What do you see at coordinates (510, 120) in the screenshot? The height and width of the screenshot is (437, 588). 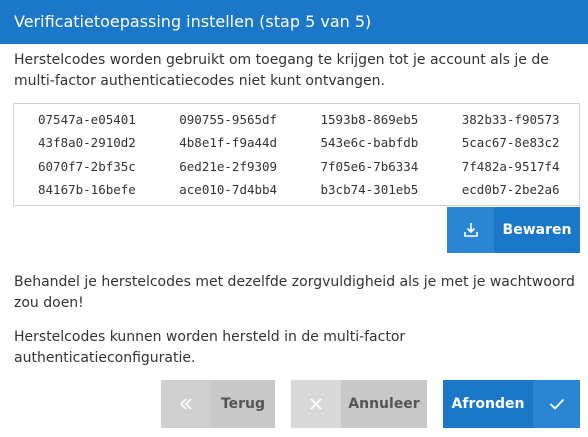 I see `recovery-code: 382b33-f90573` at bounding box center [510, 120].